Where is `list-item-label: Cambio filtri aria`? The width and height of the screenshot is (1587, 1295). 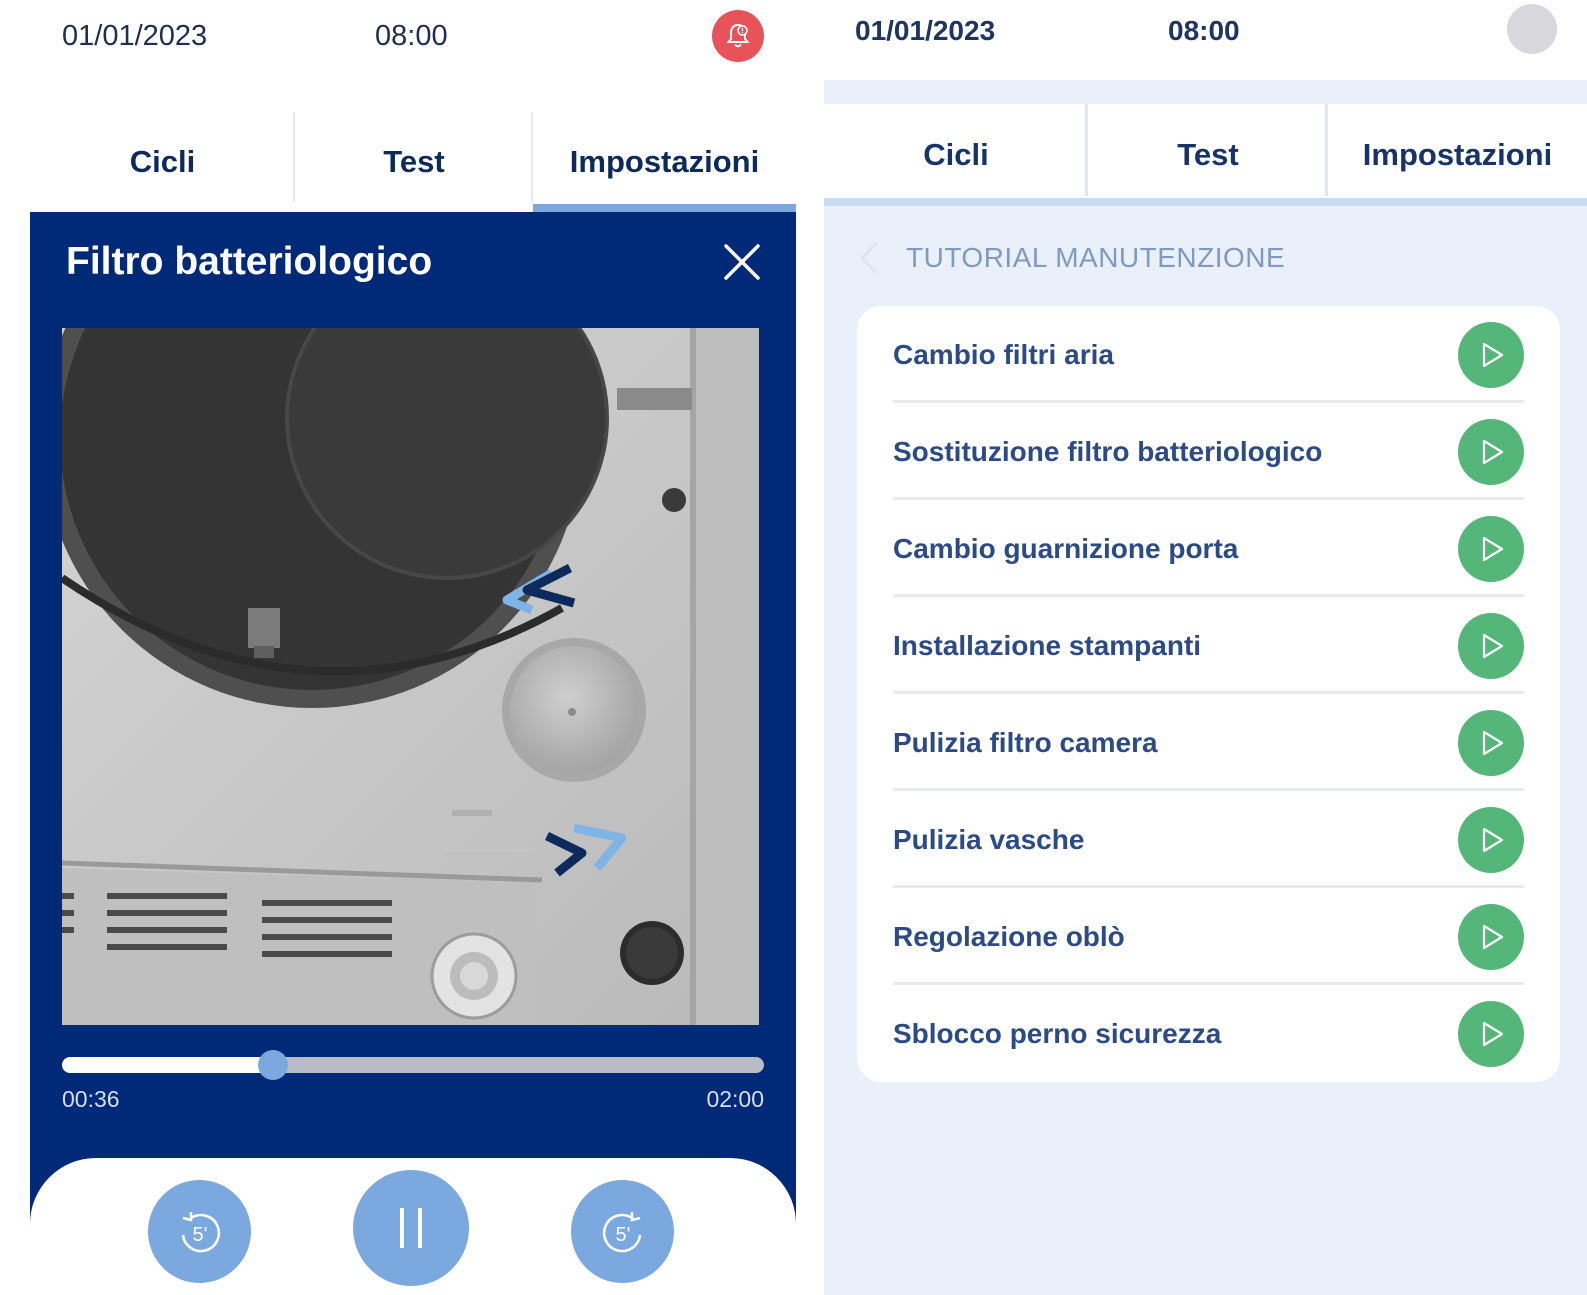
list-item-label: Cambio filtri aria is located at coordinates (1003, 354).